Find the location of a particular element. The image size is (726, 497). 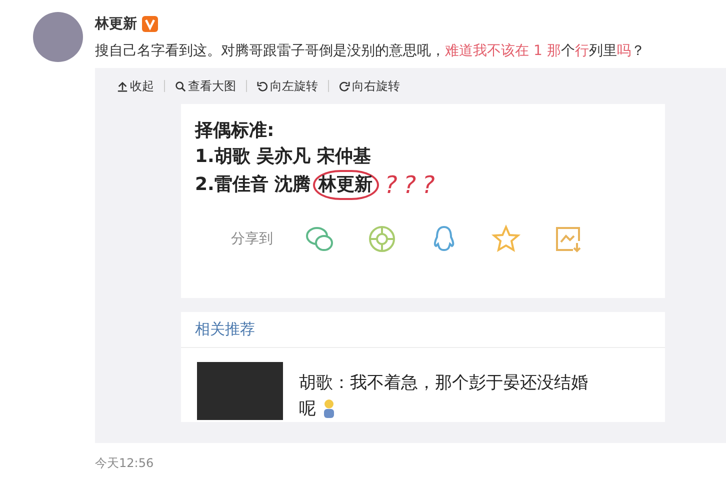

avatar is located at coordinates (58, 37).